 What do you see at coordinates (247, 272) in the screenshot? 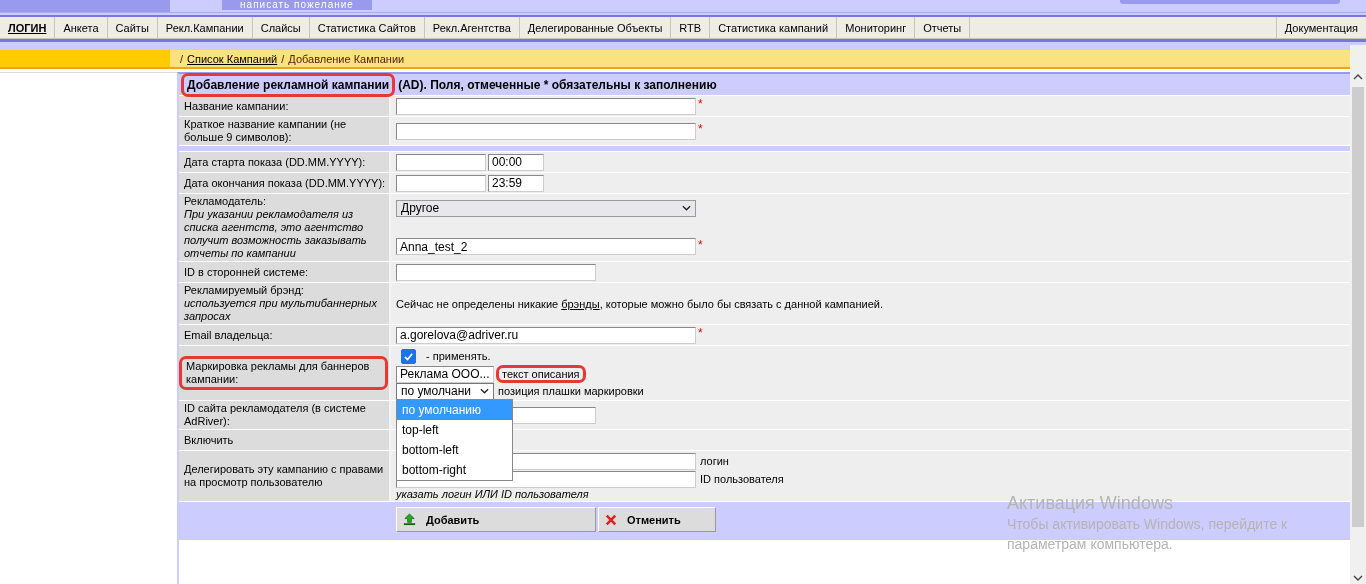
I see `field-label: ID в сторонней системе:` at bounding box center [247, 272].